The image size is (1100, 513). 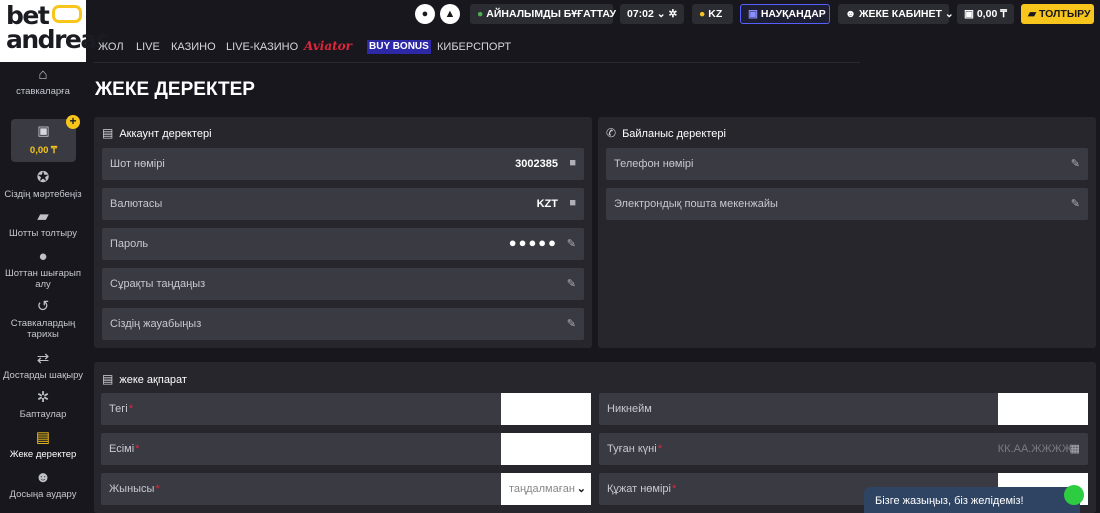 What do you see at coordinates (546, 489) in the screenshot?
I see `gender-select: таңдалмаған ⌄` at bounding box center [546, 489].